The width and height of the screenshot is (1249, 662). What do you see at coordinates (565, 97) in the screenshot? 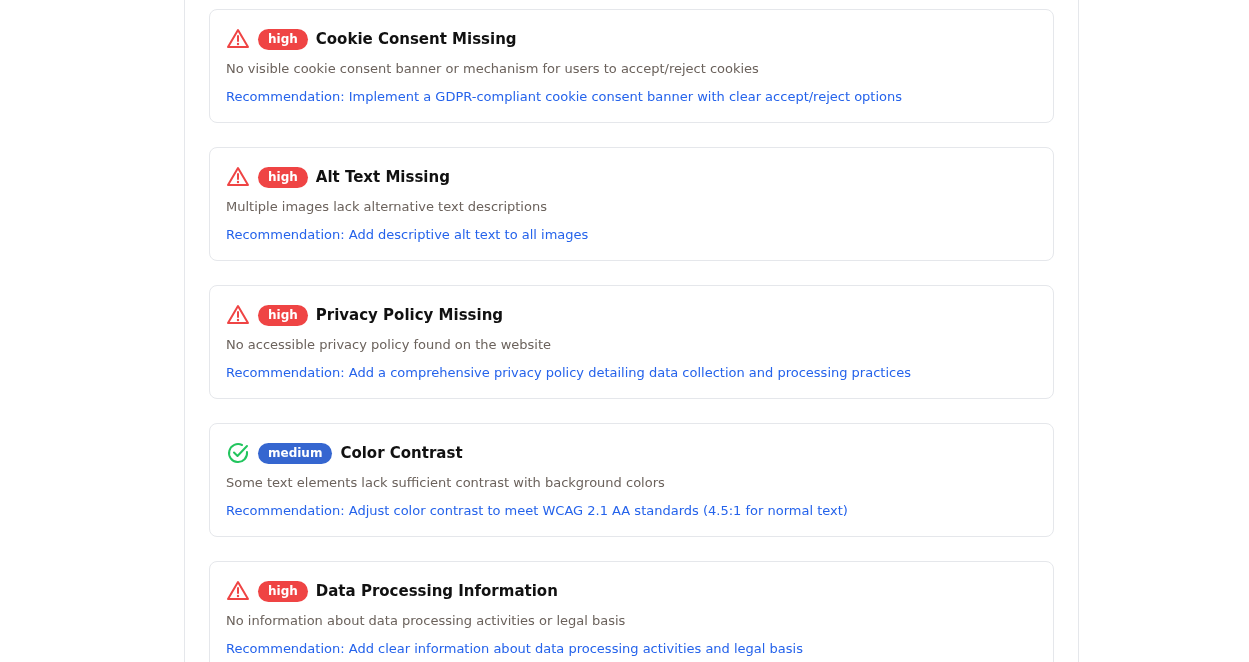
I see `recommendation-text: Recommendation: Implement a GDPR-compliant cookie consent banner with clear accept/reject options` at bounding box center [565, 97].